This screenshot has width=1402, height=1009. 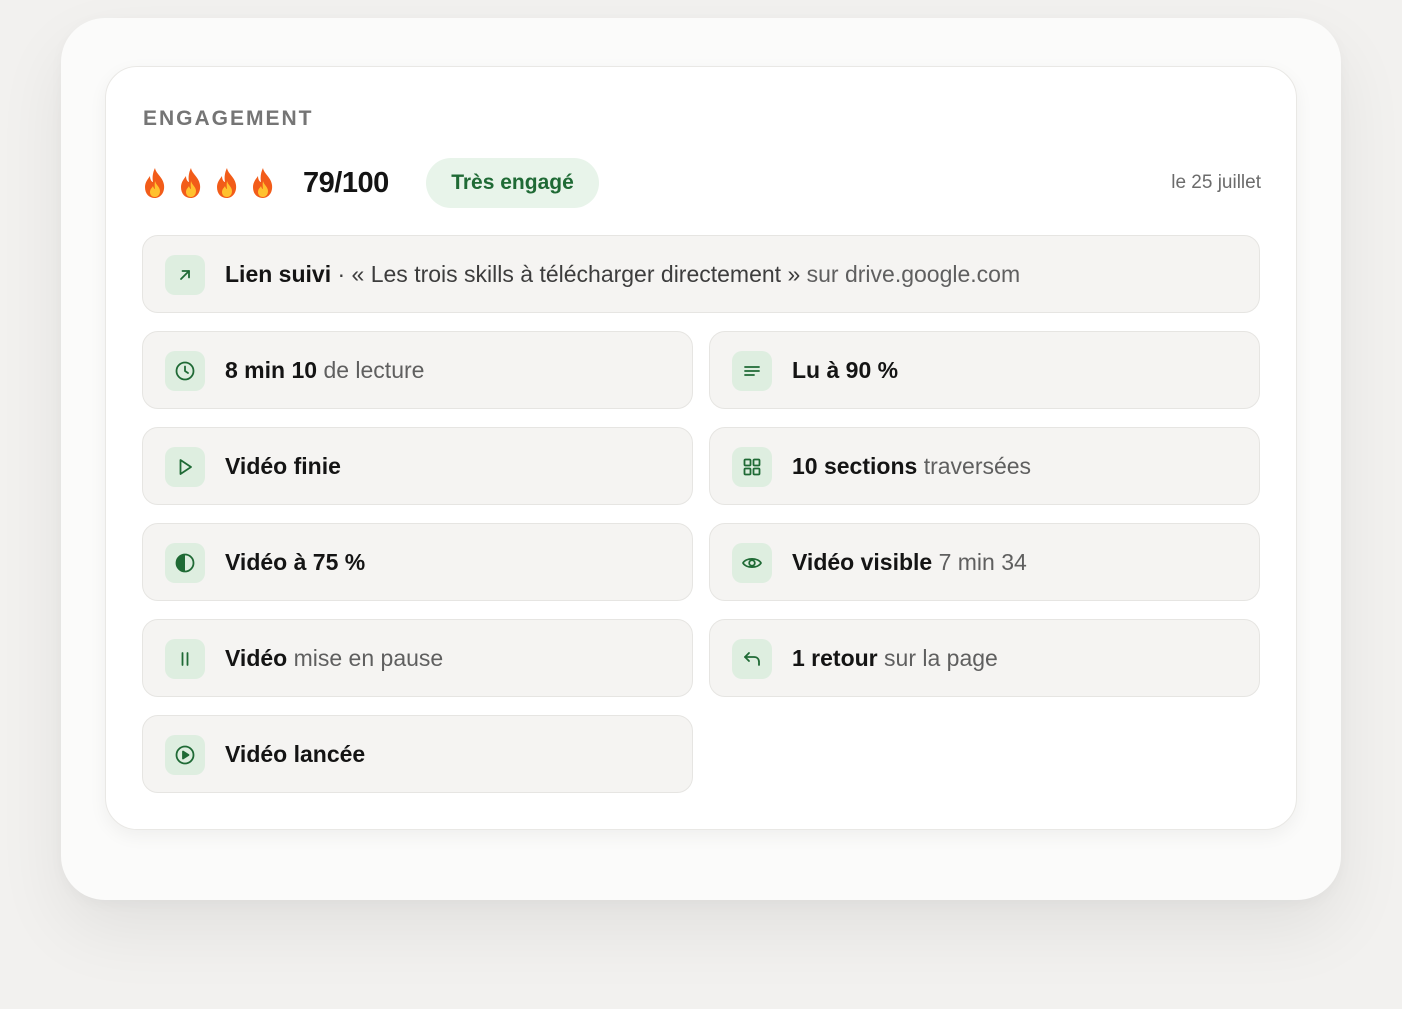 I want to click on return-page-row: 1 retour sur la page, so click(x=984, y=658).